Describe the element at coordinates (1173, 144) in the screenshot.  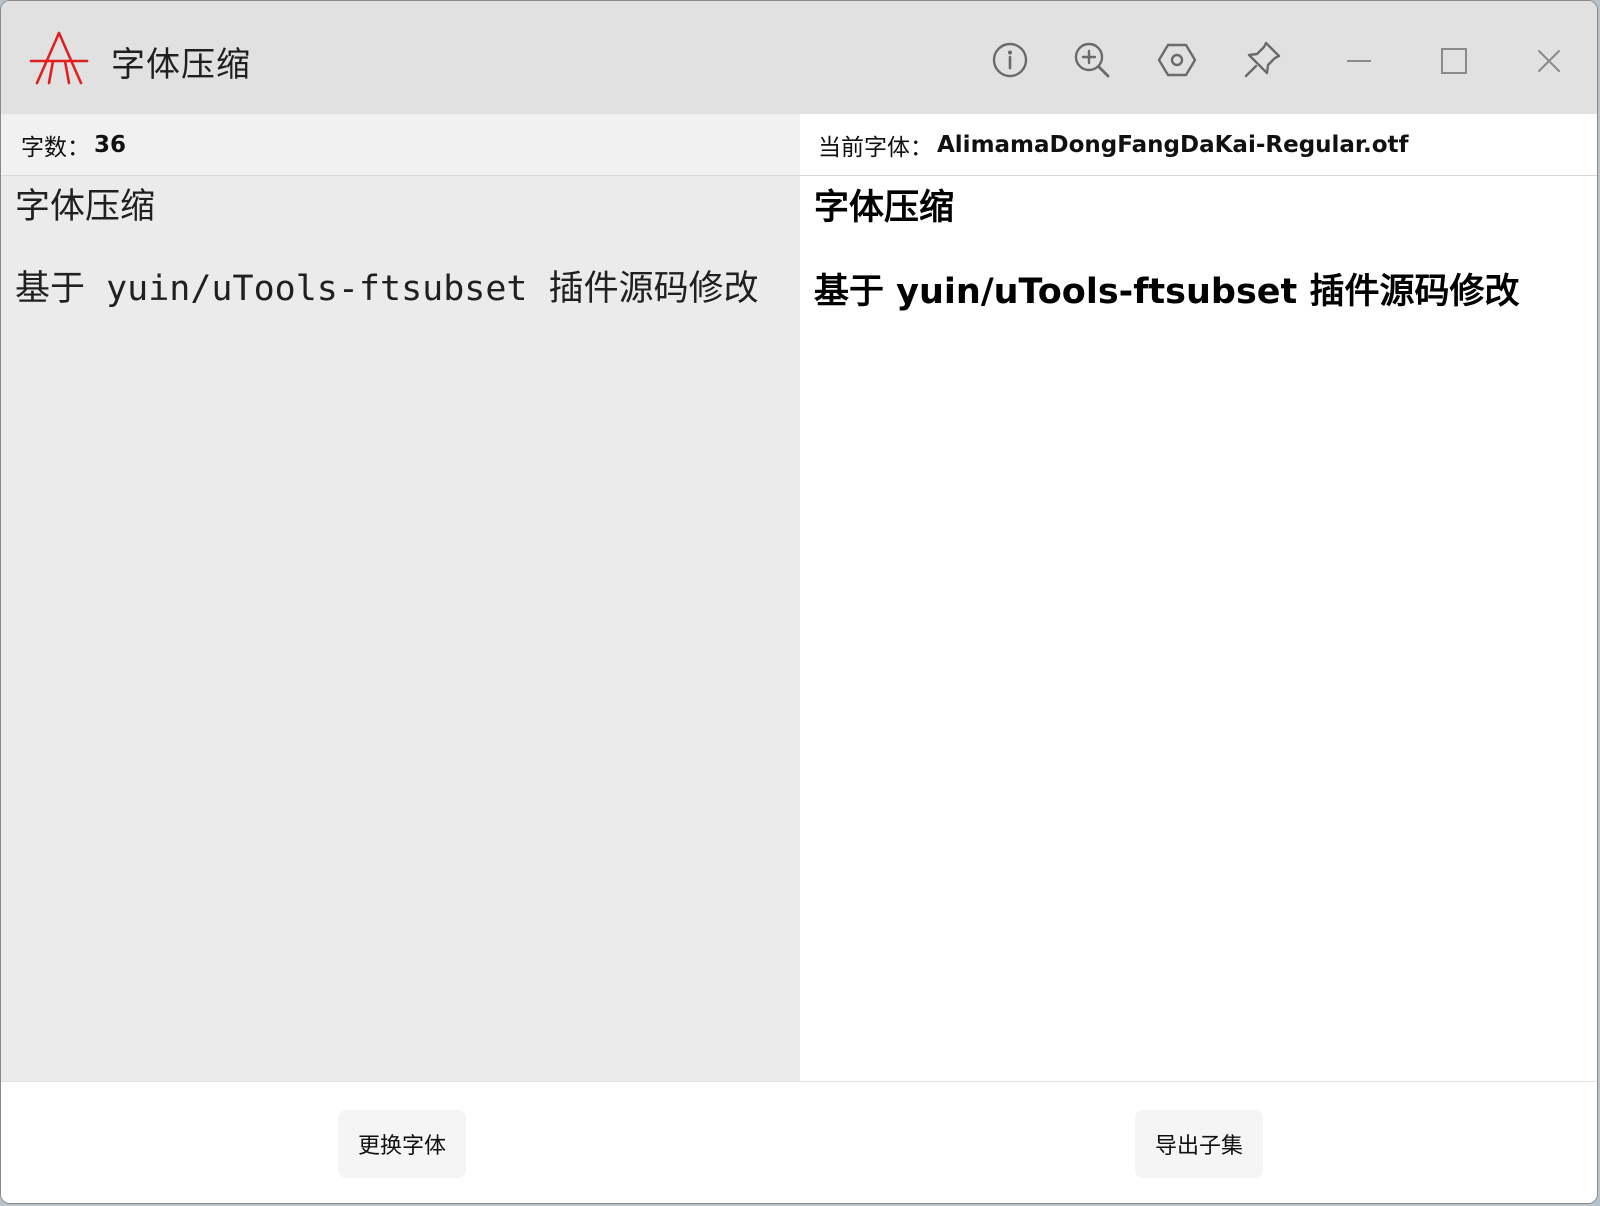
I see `current-font-name: AlimamaDongFangDaKai-Regular.otf` at that location.